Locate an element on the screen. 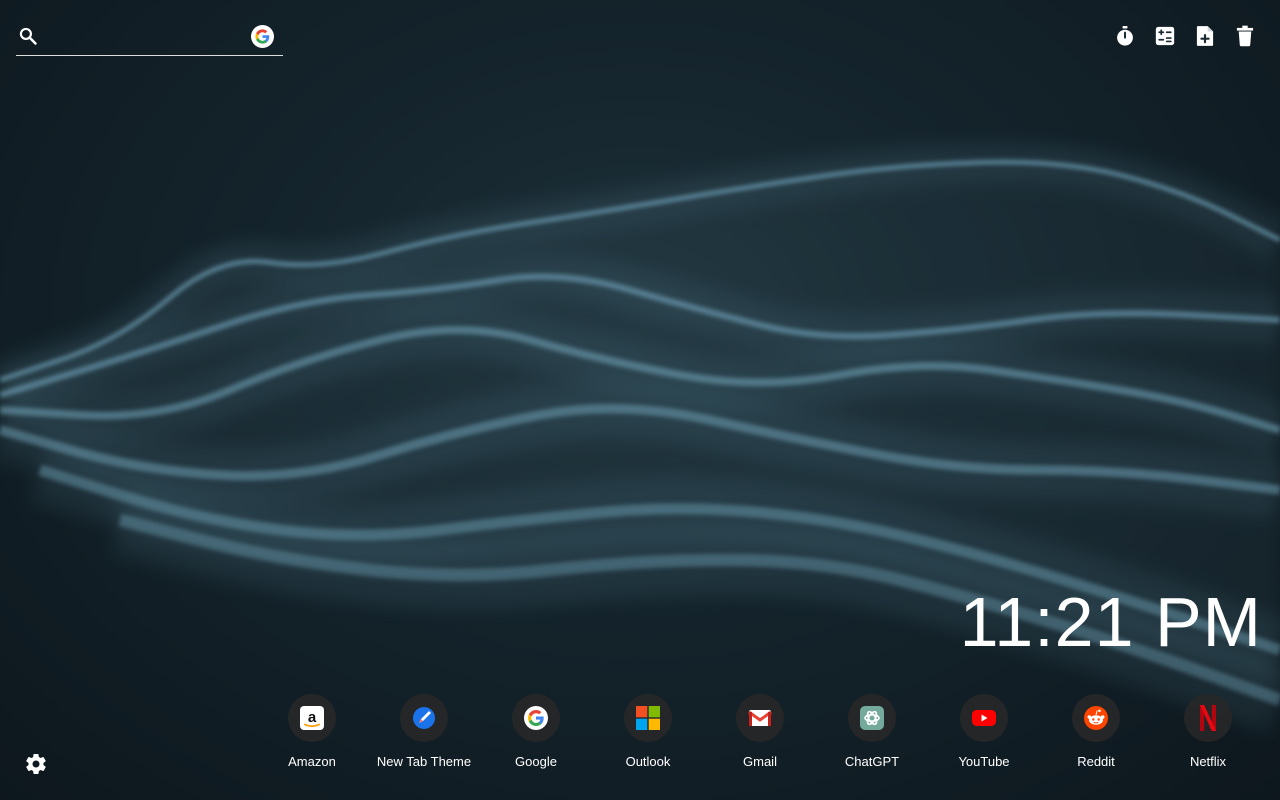  shortcut-label: YouTube is located at coordinates (984, 761).